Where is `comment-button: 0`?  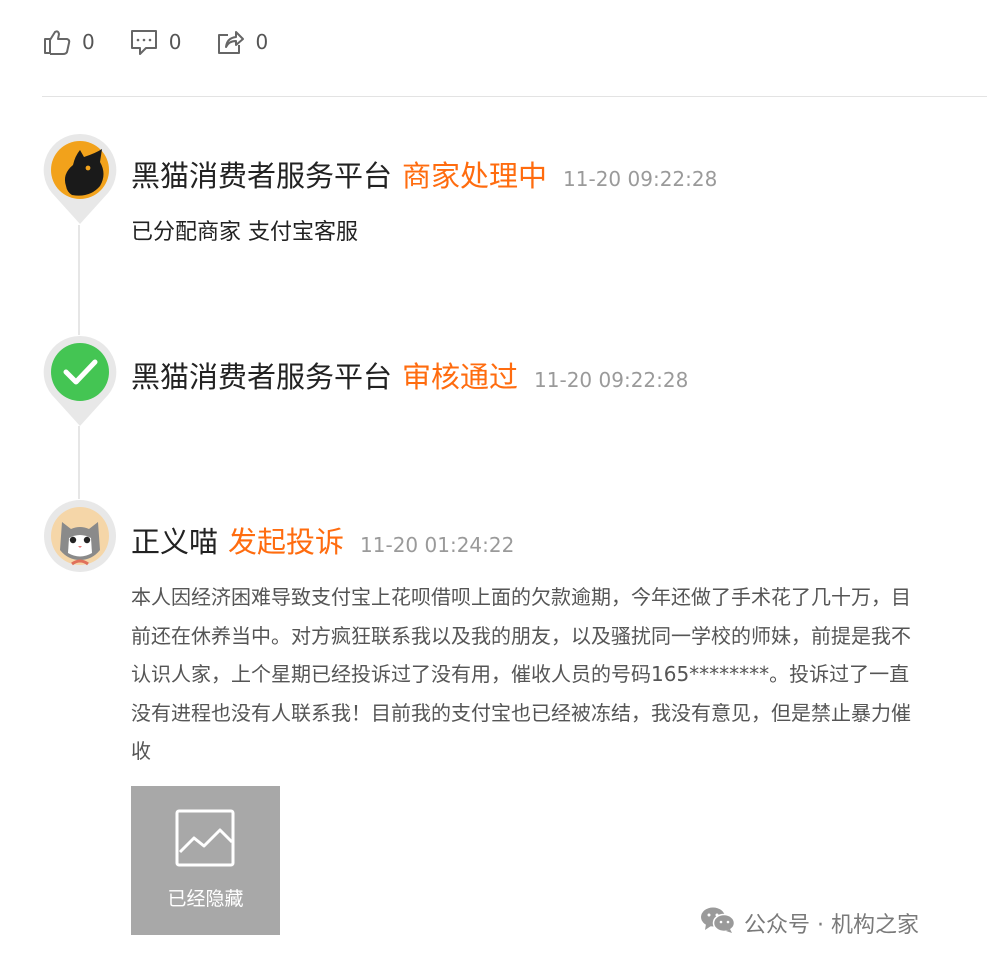
comment-button: 0 is located at coordinates (155, 42).